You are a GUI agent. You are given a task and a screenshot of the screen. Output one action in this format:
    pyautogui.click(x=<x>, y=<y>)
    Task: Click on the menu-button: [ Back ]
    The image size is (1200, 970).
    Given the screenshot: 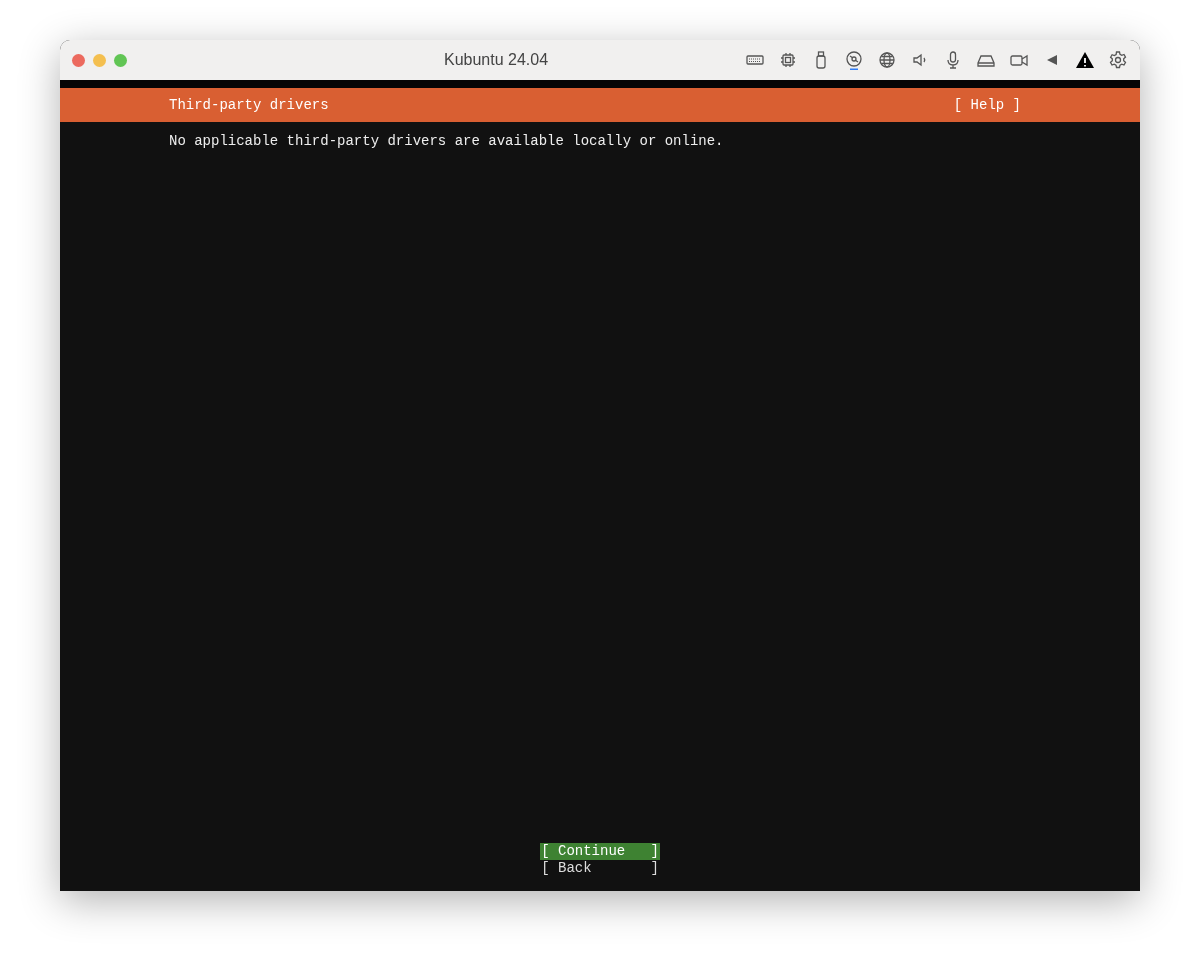 What is the action you would take?
    pyautogui.click(x=600, y=868)
    